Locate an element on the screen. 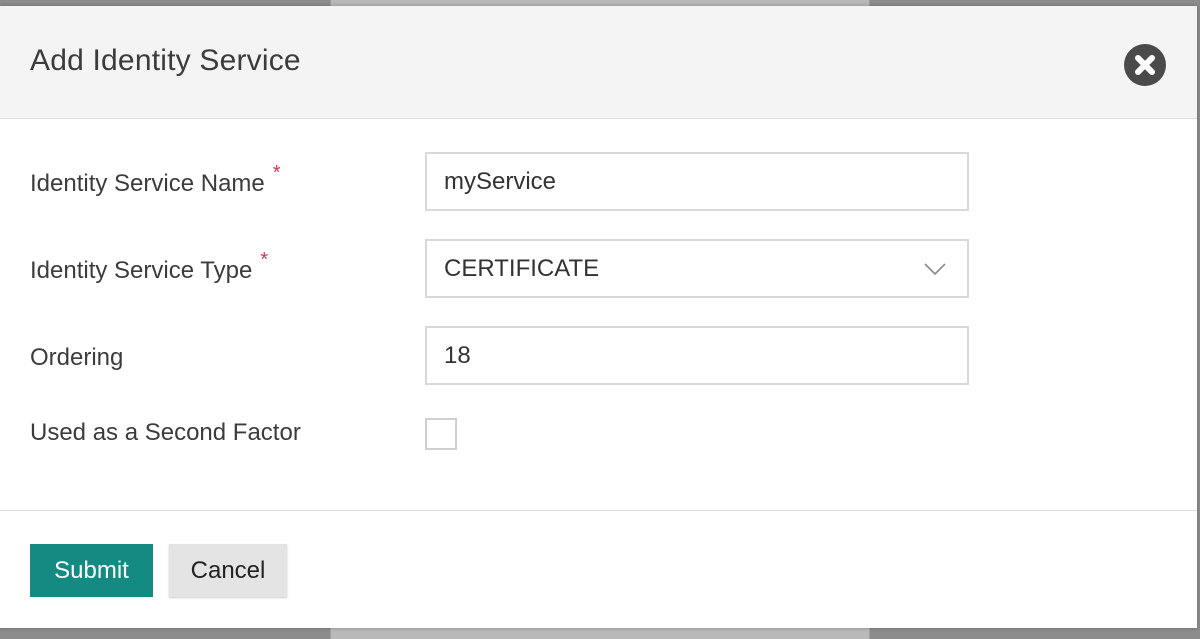 The image size is (1200, 639). ordering-input: 18 is located at coordinates (697, 355).